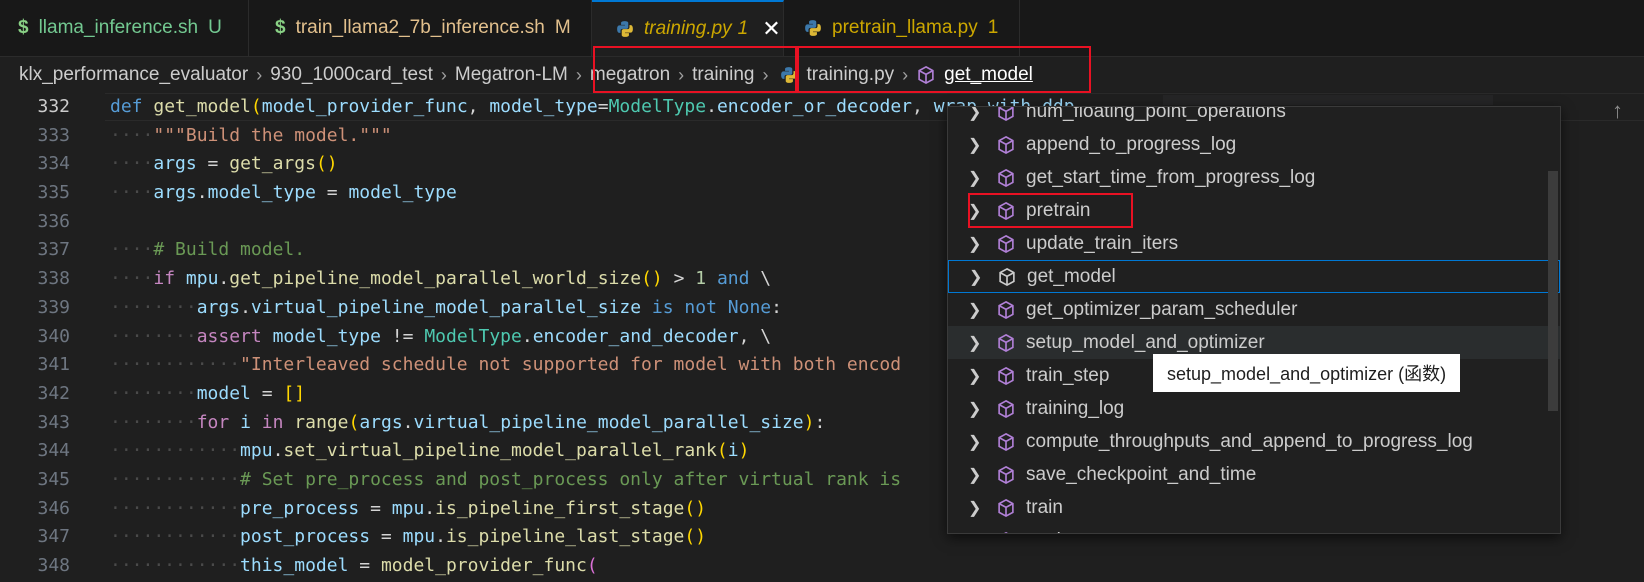 This screenshot has height=582, width=1644. I want to click on tab-label: train_llama2_7b_inference.sh, so click(420, 27).